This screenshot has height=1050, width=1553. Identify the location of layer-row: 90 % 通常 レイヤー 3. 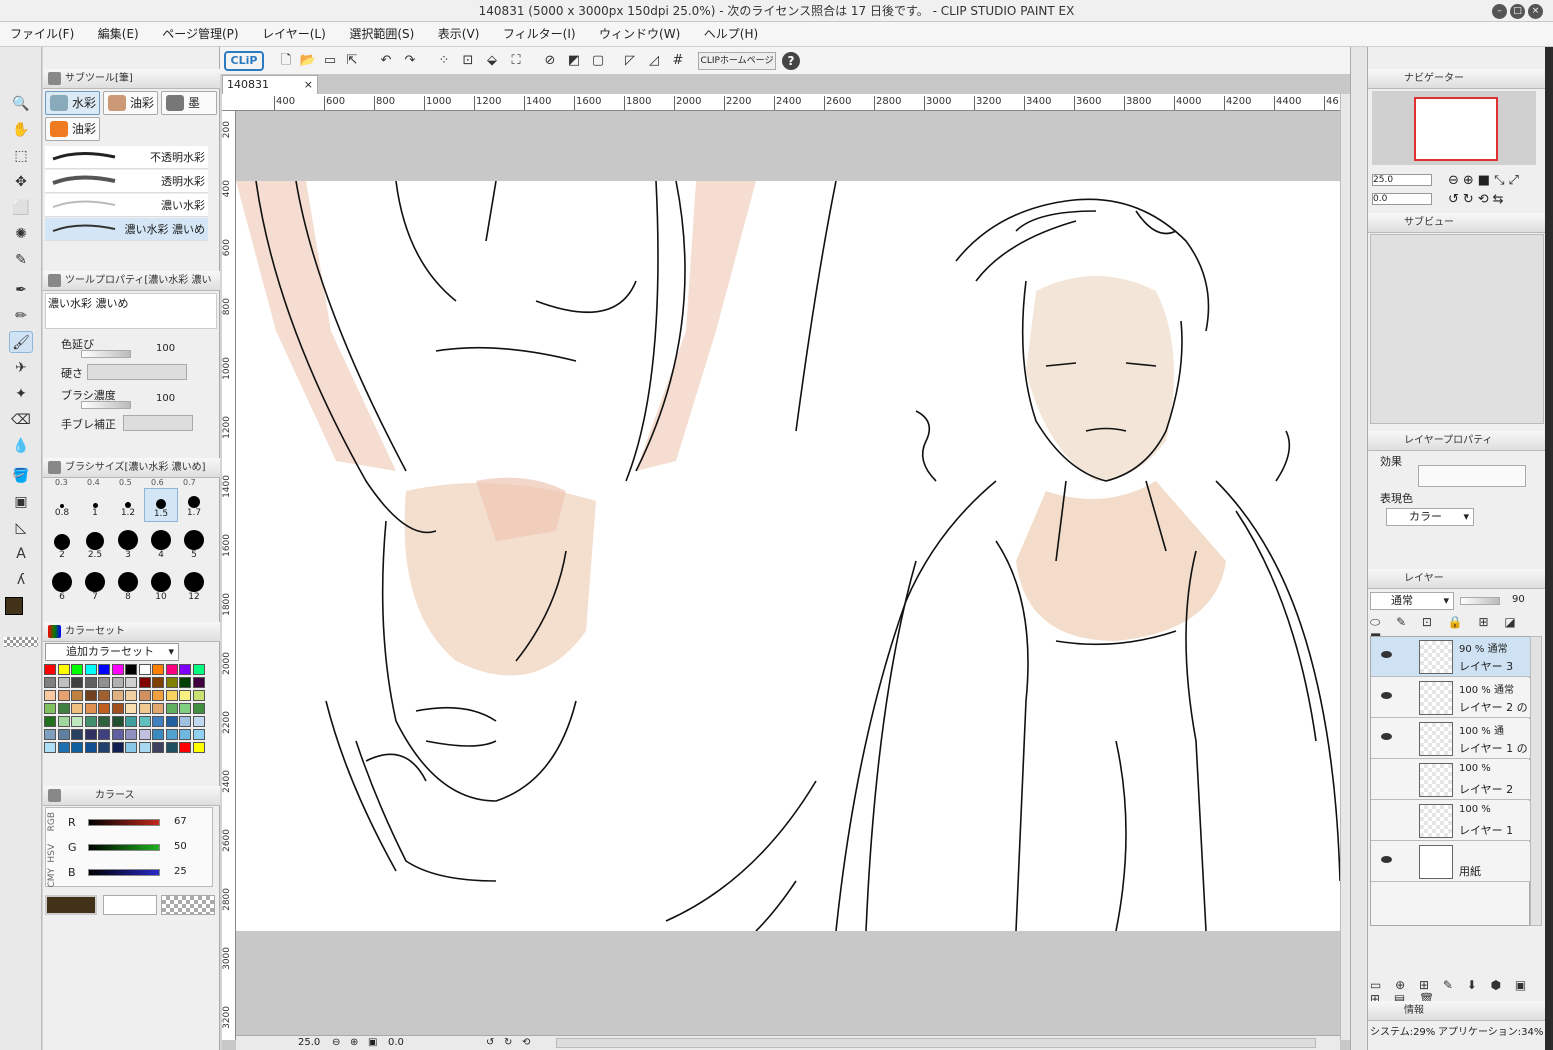
(1451, 657).